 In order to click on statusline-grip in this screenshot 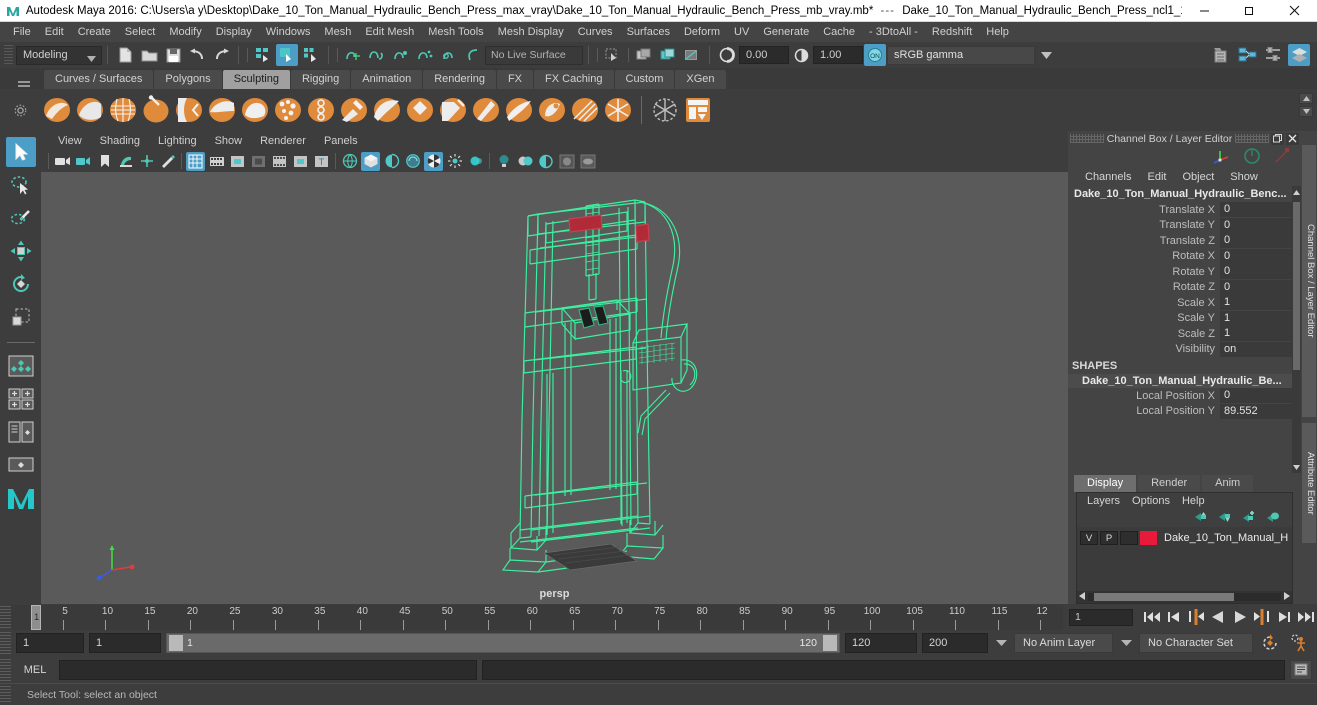, I will do `click(8, 55)`.